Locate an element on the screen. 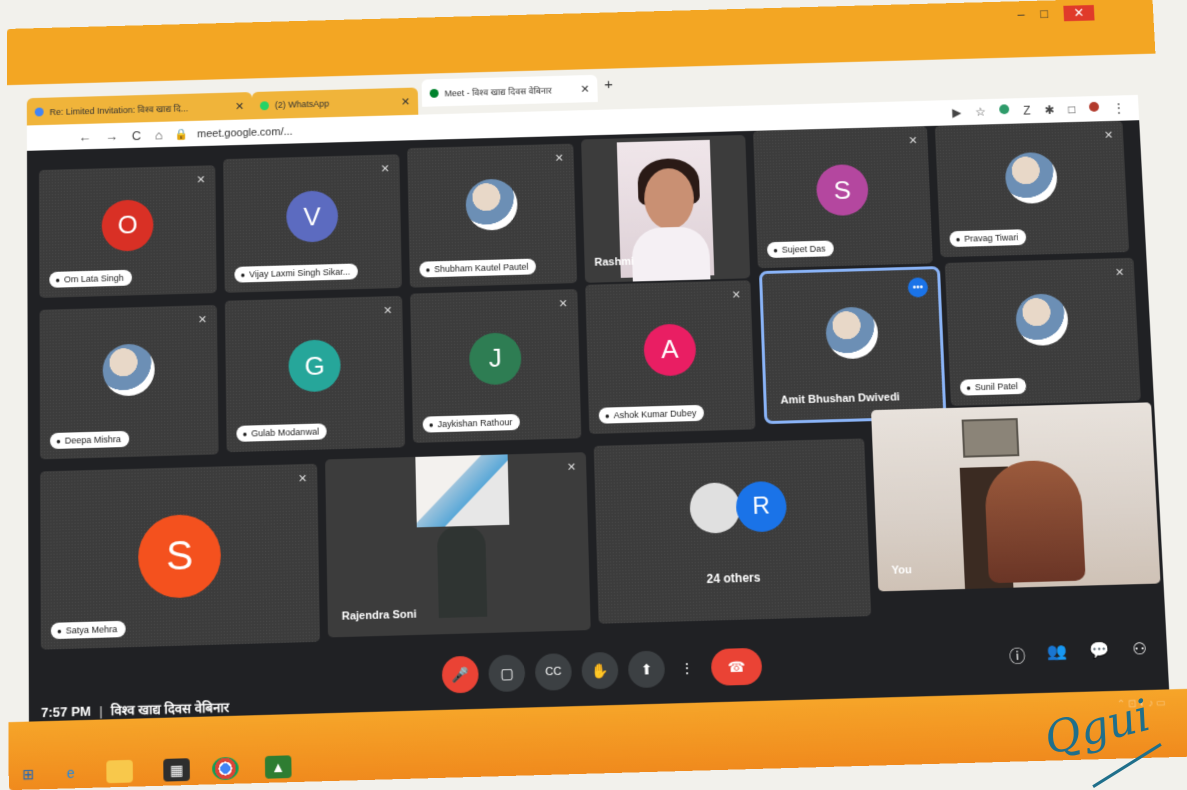 The image size is (1187, 790). chat-icon: 💬 is located at coordinates (1100, 652).